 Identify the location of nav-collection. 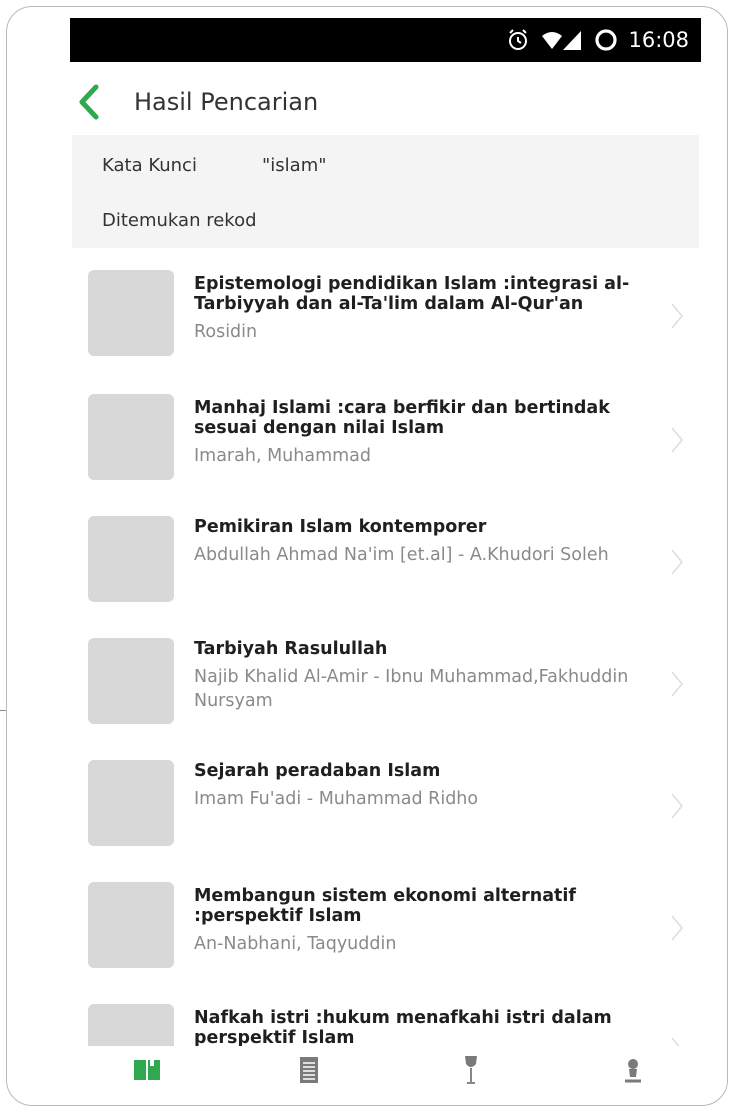
(471, 1070).